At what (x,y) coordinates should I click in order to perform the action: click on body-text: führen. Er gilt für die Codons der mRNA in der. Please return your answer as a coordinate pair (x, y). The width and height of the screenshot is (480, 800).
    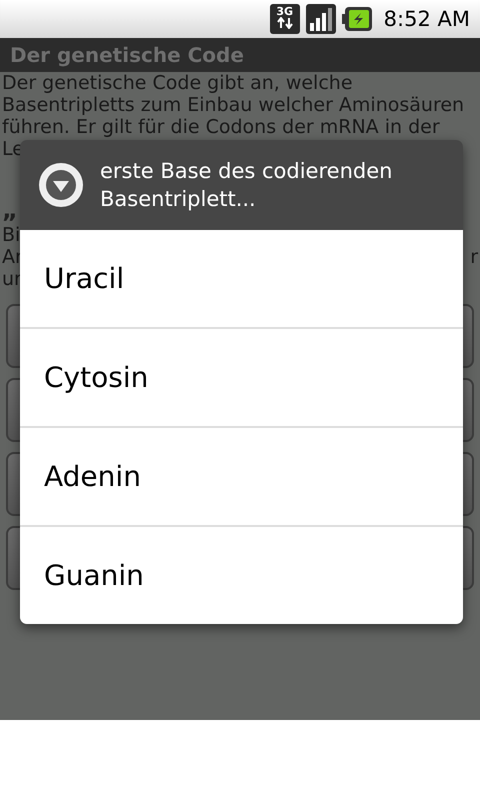
    Looking at the image, I should click on (221, 127).